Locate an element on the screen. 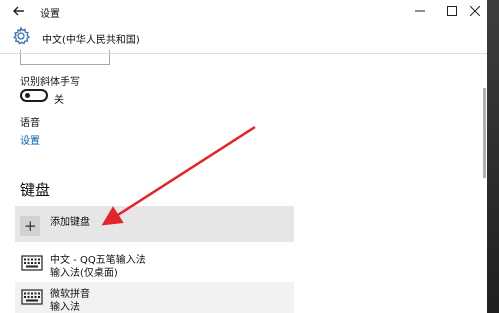 This screenshot has height=313, width=499. minimize-button is located at coordinates (420, 11).